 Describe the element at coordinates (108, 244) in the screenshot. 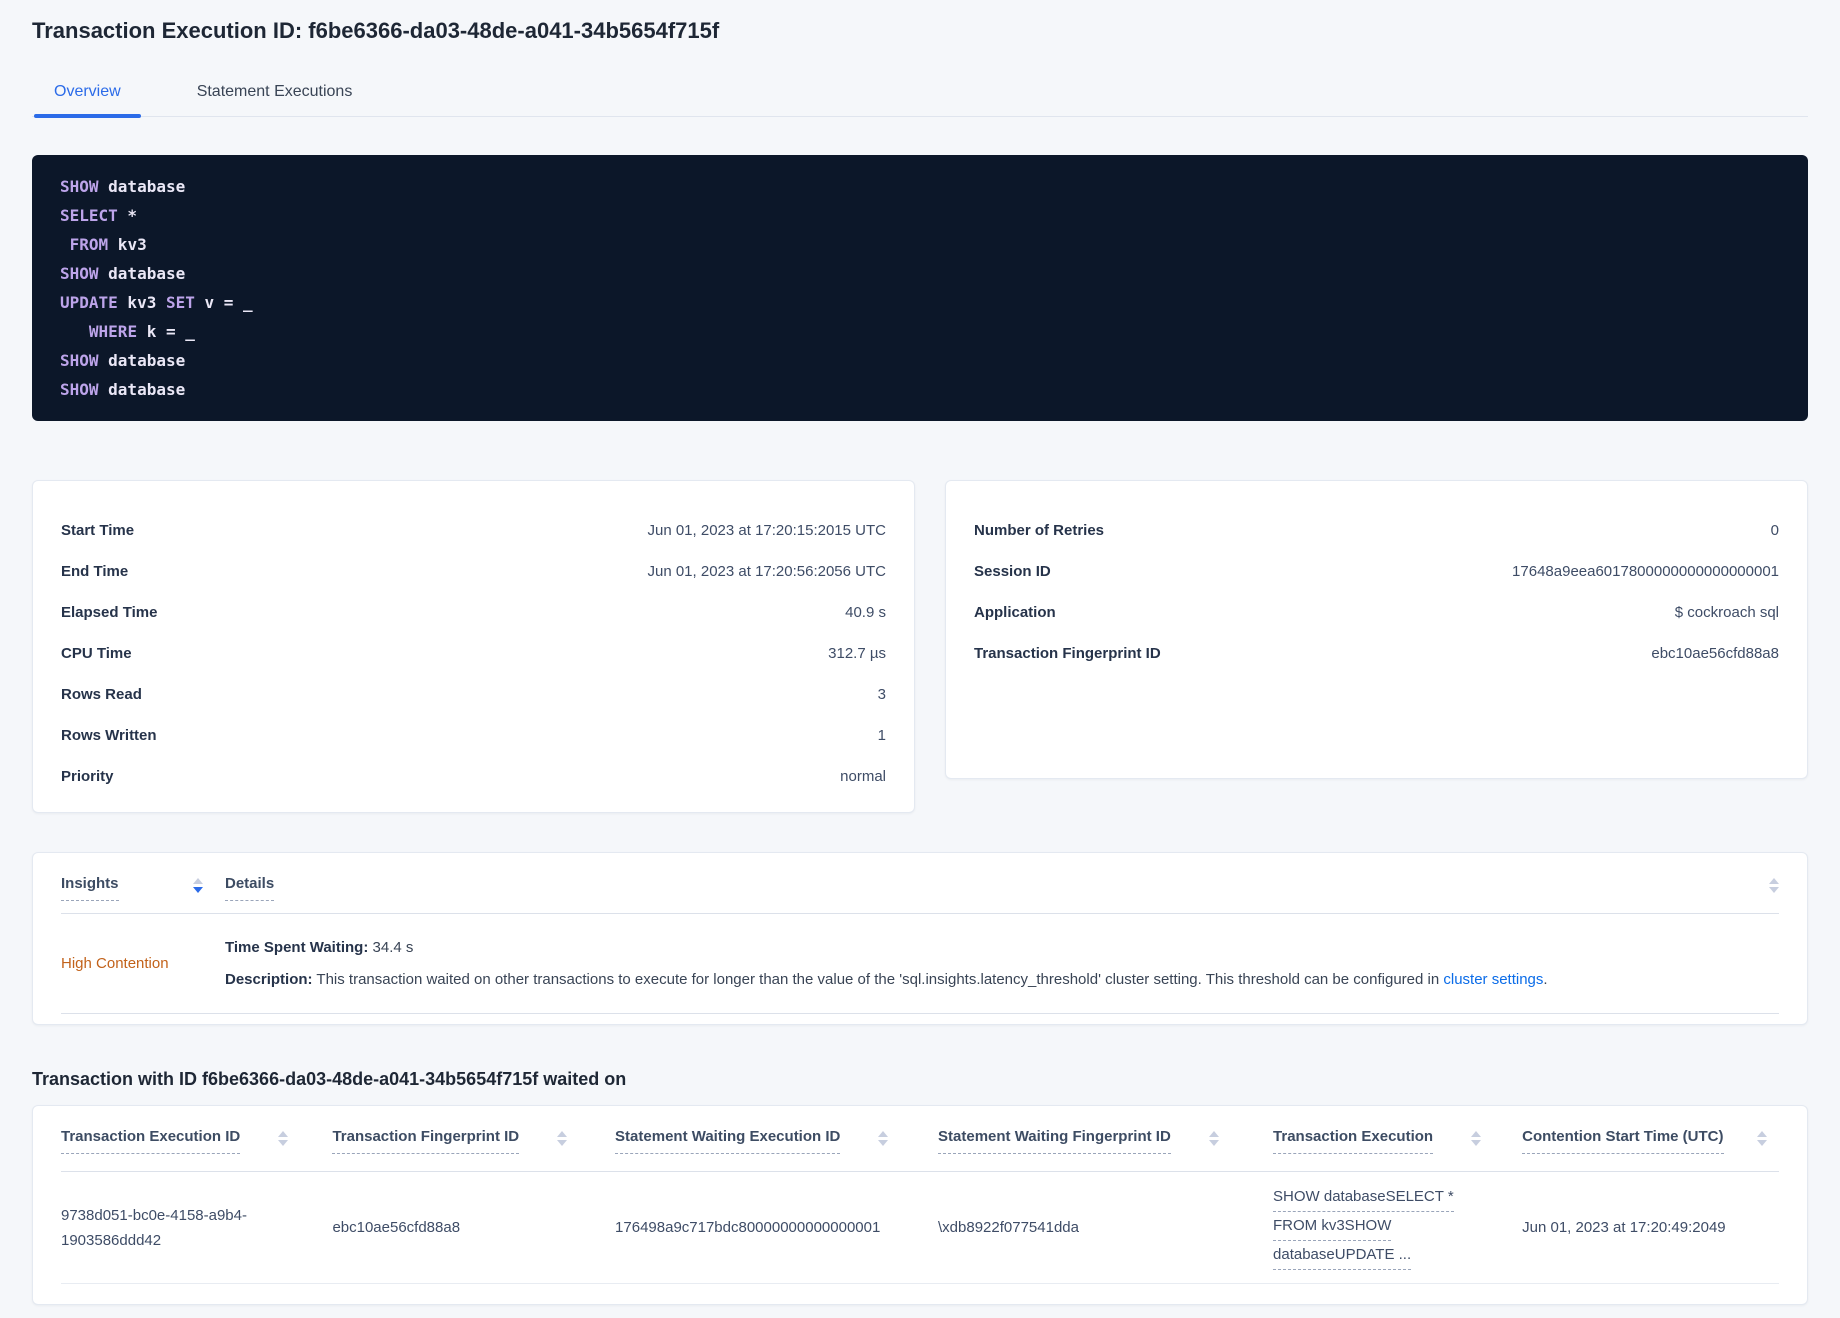

I see `sql-line: FROM kv3` at that location.